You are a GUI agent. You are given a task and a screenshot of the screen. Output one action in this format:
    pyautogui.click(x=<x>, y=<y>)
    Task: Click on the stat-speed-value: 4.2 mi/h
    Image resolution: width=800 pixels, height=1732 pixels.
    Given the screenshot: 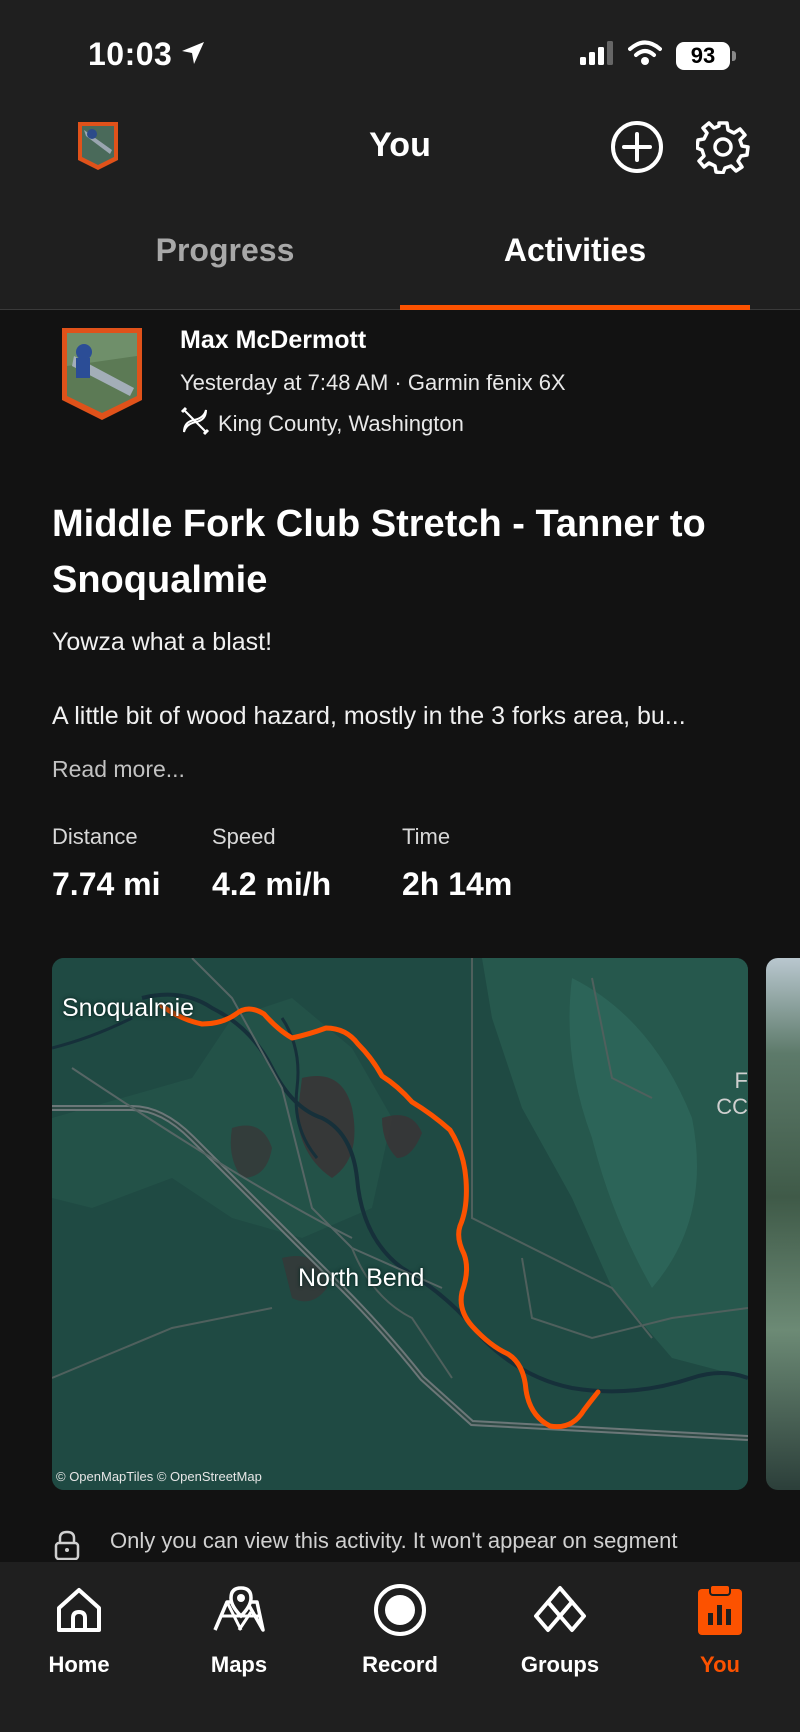 What is the action you would take?
    pyautogui.click(x=272, y=884)
    